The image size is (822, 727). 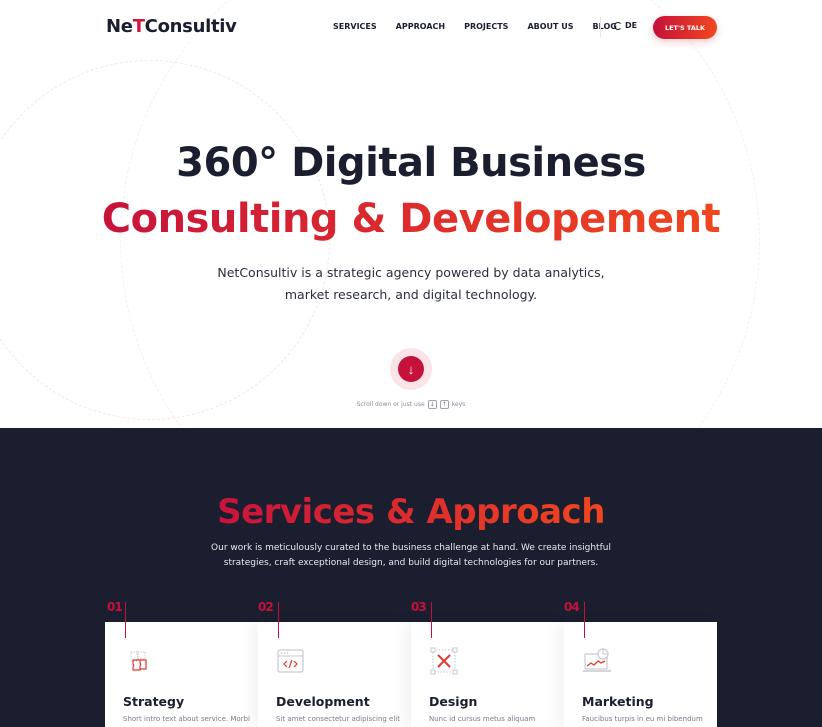 What do you see at coordinates (138, 661) in the screenshot?
I see `puzzle-icon` at bounding box center [138, 661].